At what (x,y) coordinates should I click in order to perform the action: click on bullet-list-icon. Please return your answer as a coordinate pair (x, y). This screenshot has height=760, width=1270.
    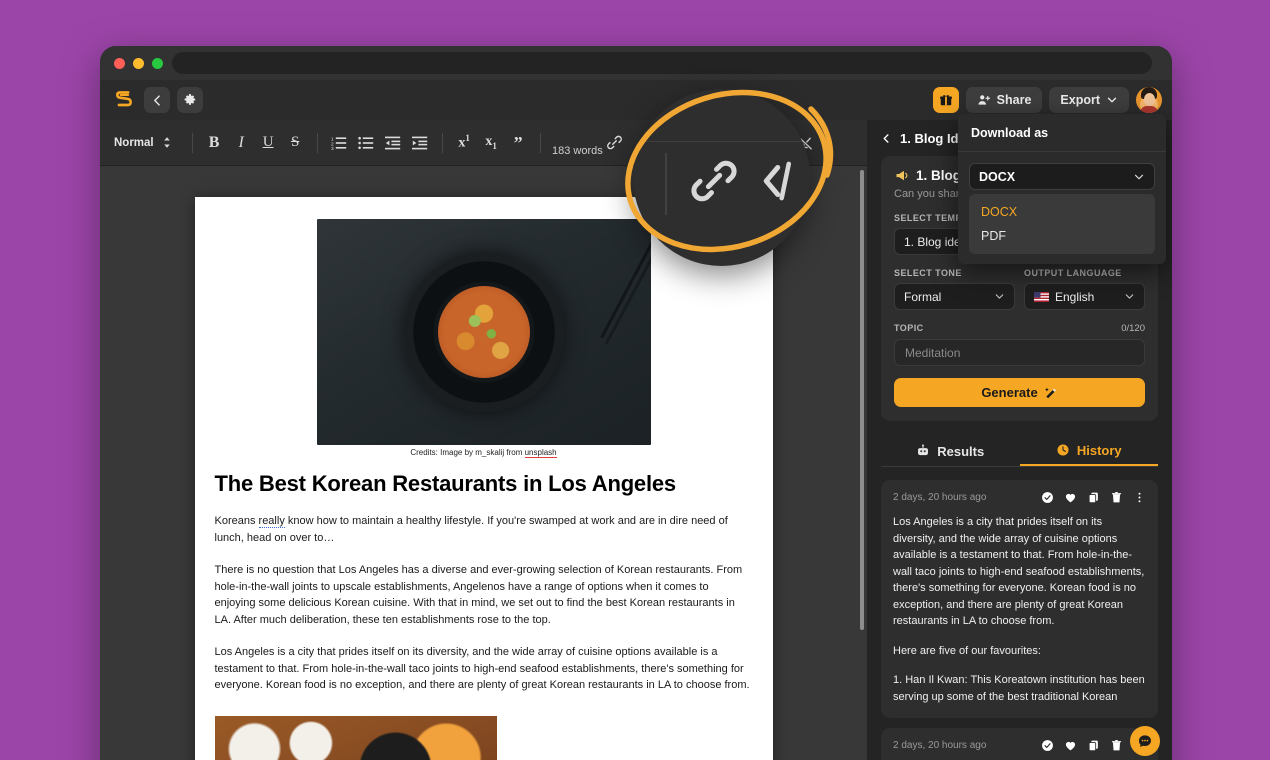
    Looking at the image, I should click on (366, 142).